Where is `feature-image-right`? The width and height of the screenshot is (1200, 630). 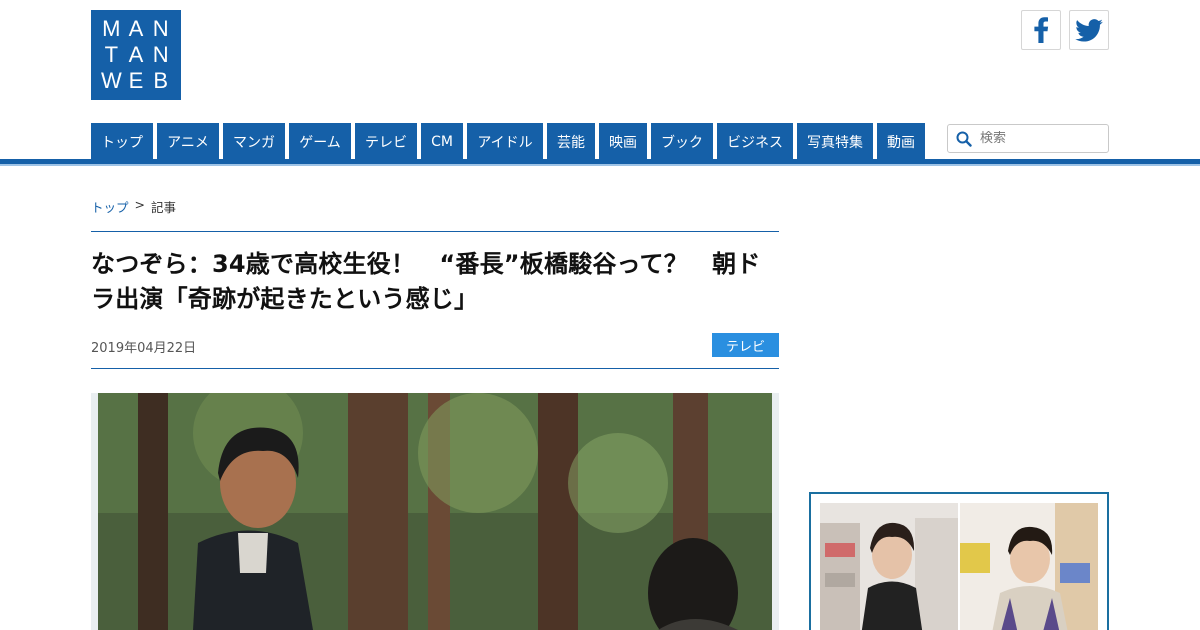
feature-image-right is located at coordinates (1029, 566).